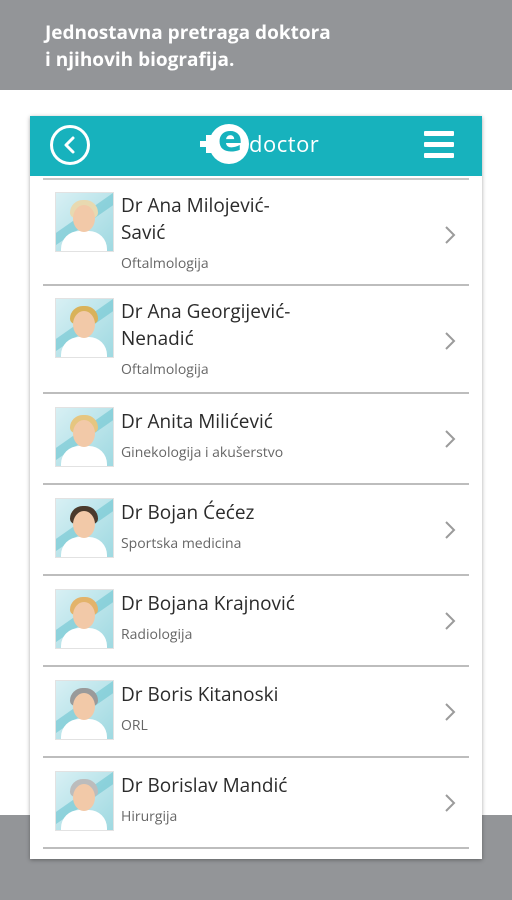 The image size is (512, 900). I want to click on app-header: e doctor, so click(256, 146).